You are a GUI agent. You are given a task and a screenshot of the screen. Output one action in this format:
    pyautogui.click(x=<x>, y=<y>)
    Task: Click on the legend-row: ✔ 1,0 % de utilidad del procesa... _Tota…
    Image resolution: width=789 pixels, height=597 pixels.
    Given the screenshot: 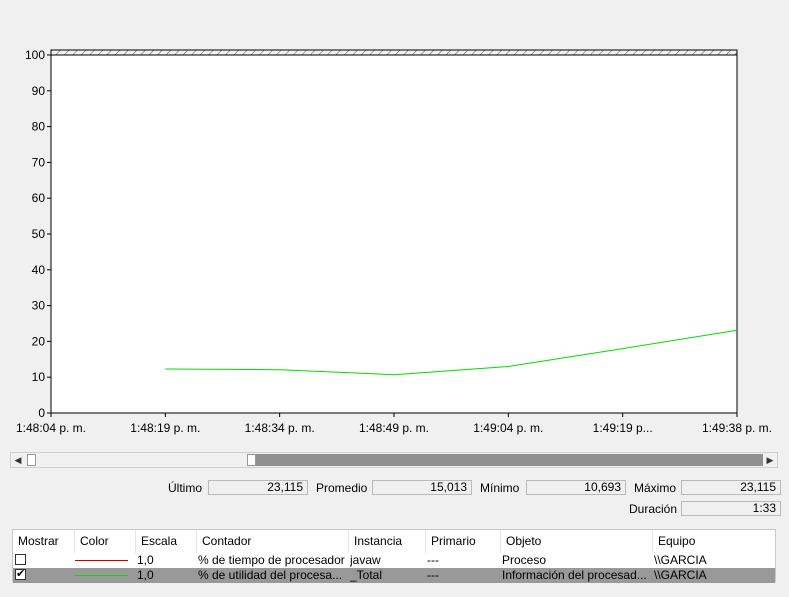 What is the action you would take?
    pyautogui.click(x=394, y=575)
    